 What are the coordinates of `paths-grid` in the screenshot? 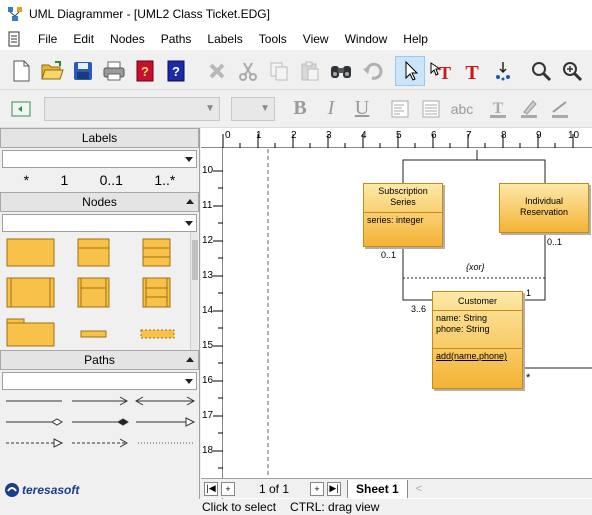 It's located at (99, 422).